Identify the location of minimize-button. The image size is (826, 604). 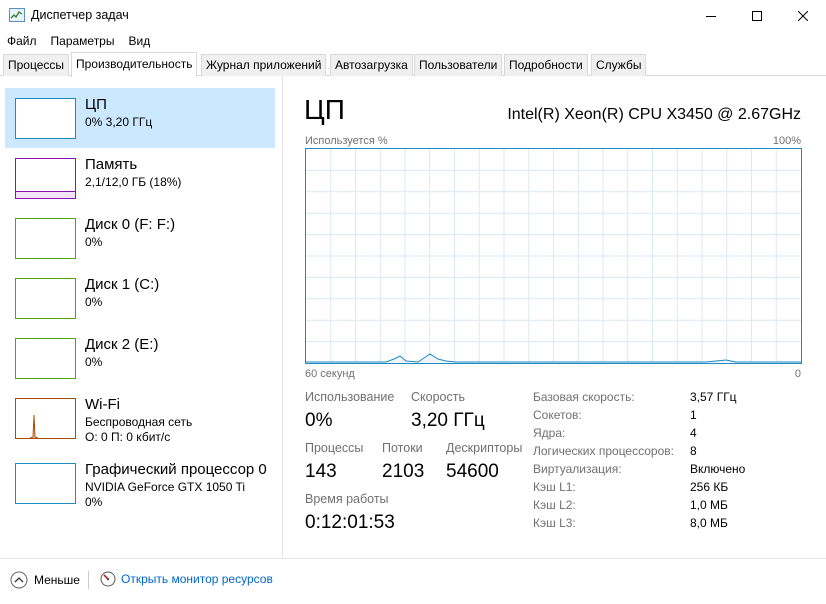
(711, 15).